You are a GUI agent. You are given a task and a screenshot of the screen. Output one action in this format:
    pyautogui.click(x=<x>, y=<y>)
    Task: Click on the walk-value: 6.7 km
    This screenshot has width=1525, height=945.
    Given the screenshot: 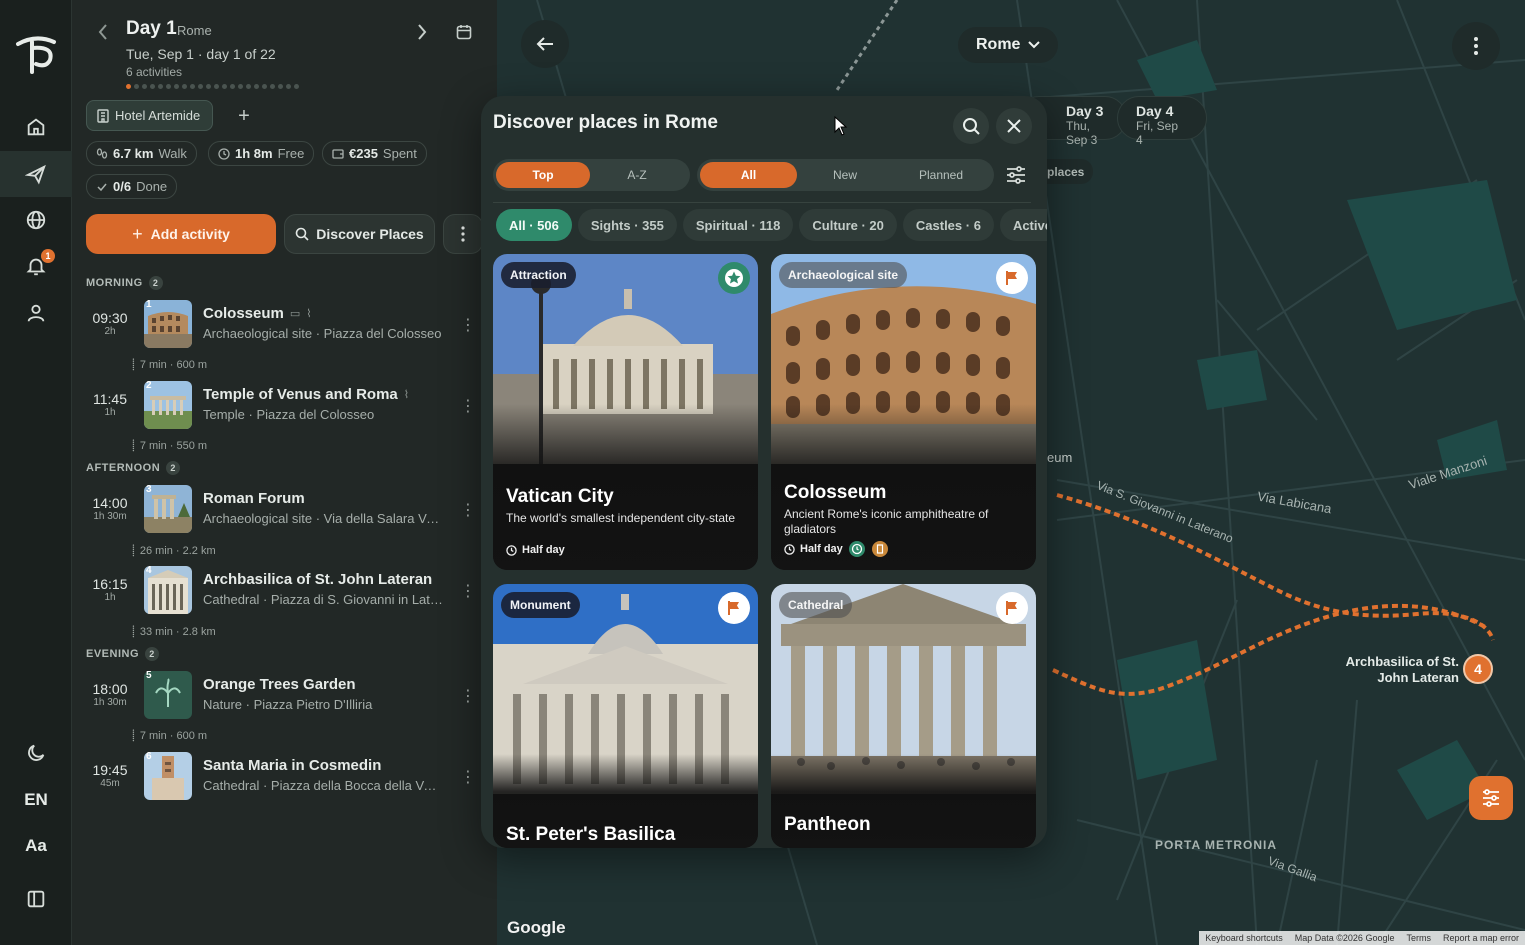 What is the action you would take?
    pyautogui.click(x=133, y=153)
    